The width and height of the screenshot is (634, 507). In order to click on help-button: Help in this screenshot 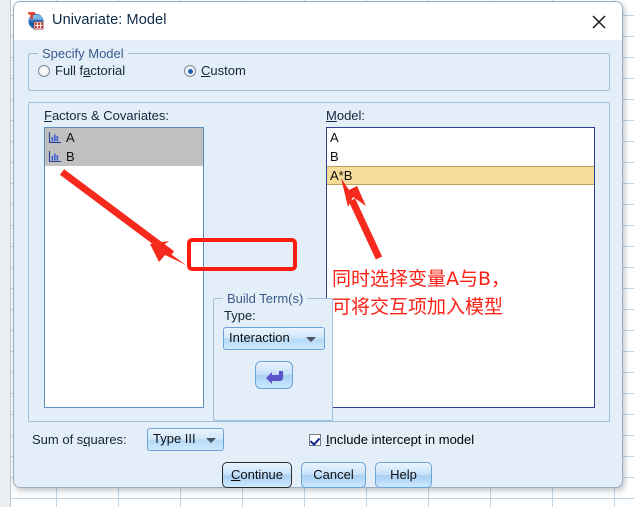, I will do `click(403, 475)`.